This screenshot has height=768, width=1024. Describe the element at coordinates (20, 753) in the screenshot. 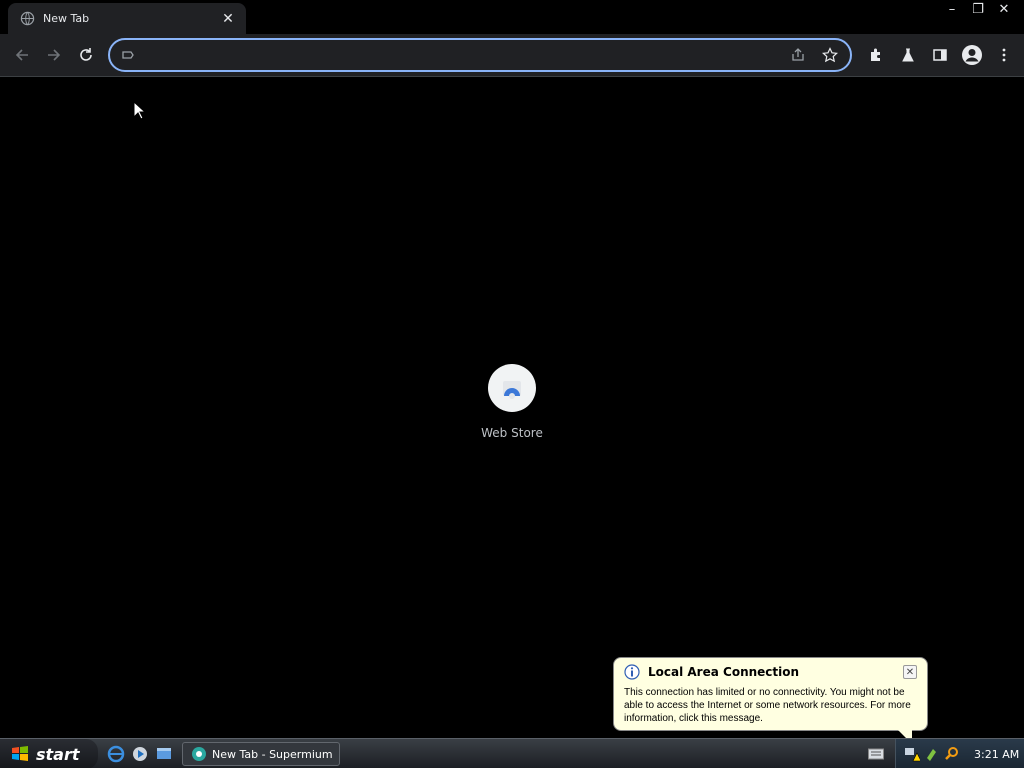

I see `windows-flag-icon` at that location.